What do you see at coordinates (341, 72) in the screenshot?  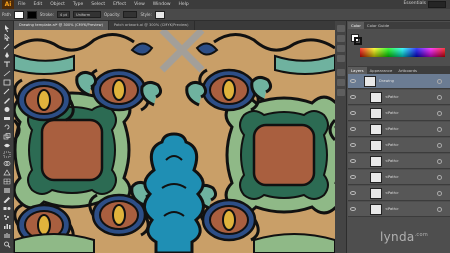 I see `stroke-panel-icon` at bounding box center [341, 72].